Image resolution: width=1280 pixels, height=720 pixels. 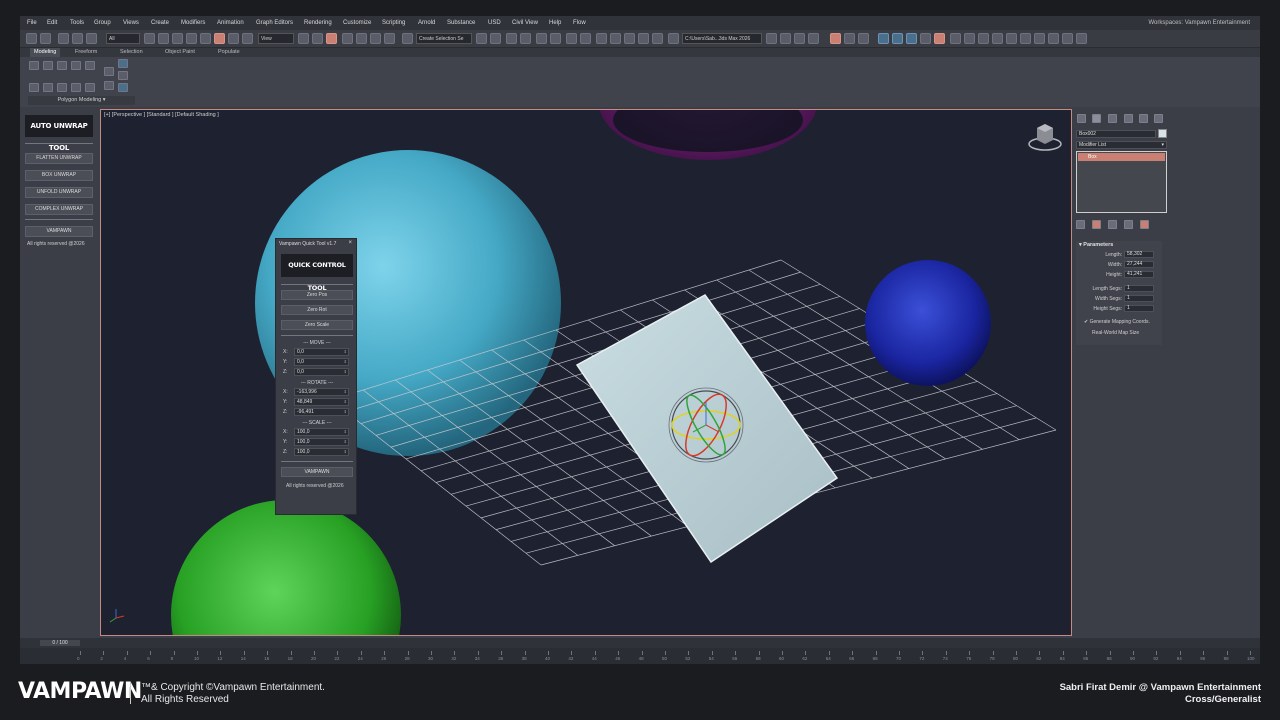 What do you see at coordinates (771, 38) in the screenshot?
I see `toolbar-script-1-icon` at bounding box center [771, 38].